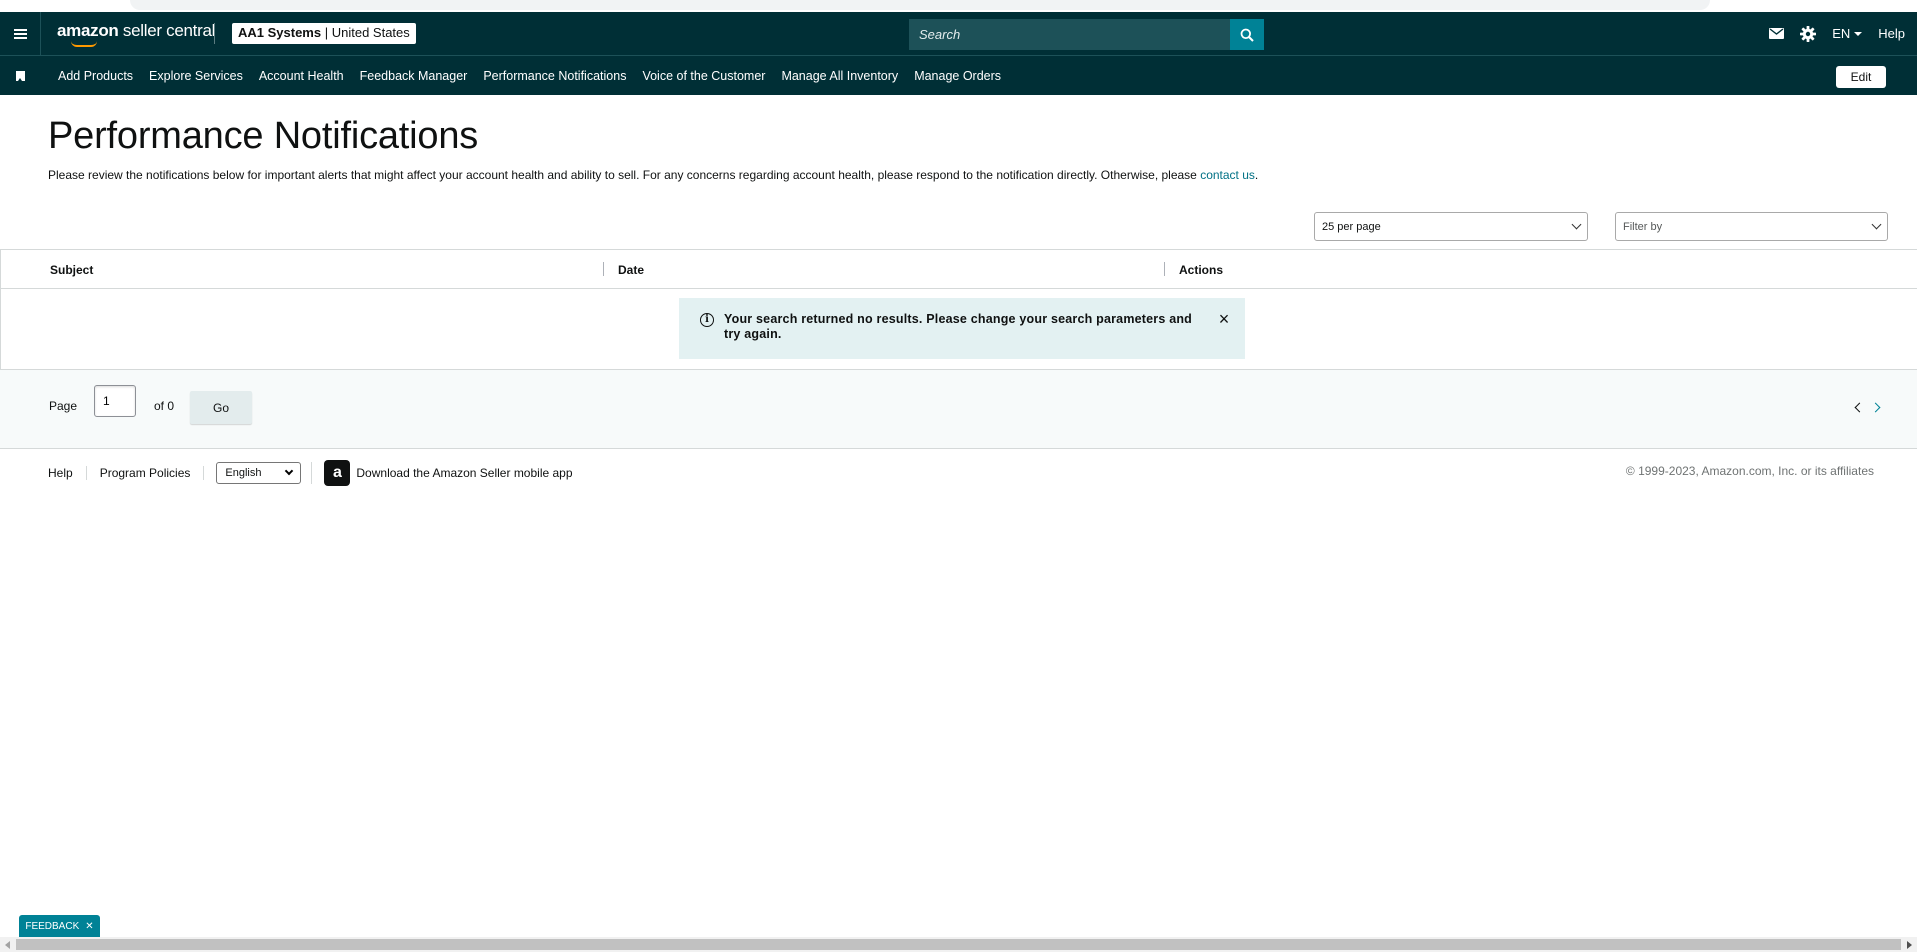 This screenshot has width=1917, height=952. Describe the element at coordinates (71, 269) in the screenshot. I see `column-header-subject: Subject` at that location.